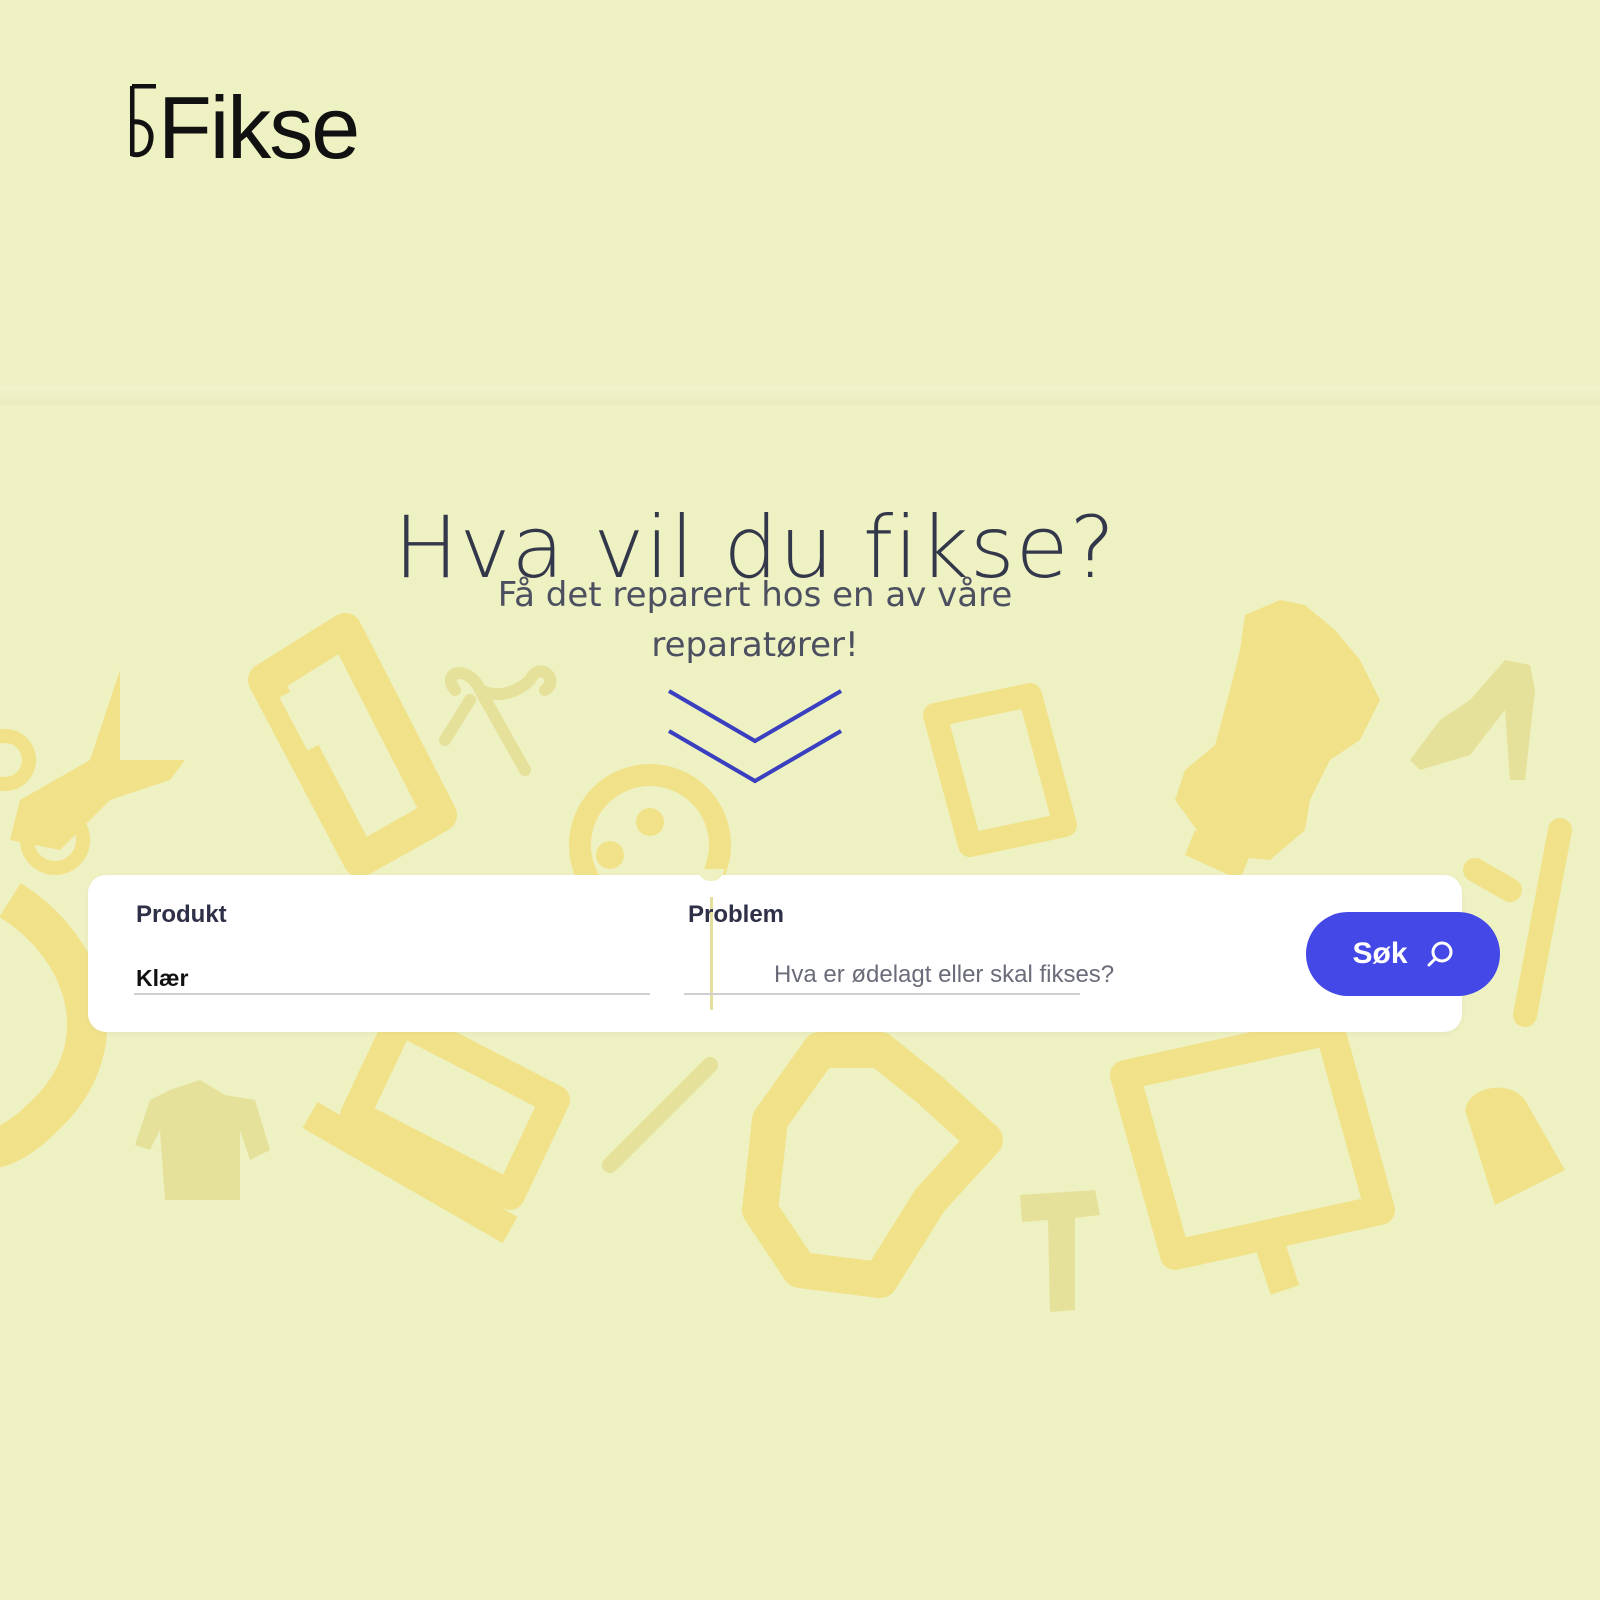 The width and height of the screenshot is (1600, 1600). What do you see at coordinates (392, 994) in the screenshot?
I see `product-underline` at bounding box center [392, 994].